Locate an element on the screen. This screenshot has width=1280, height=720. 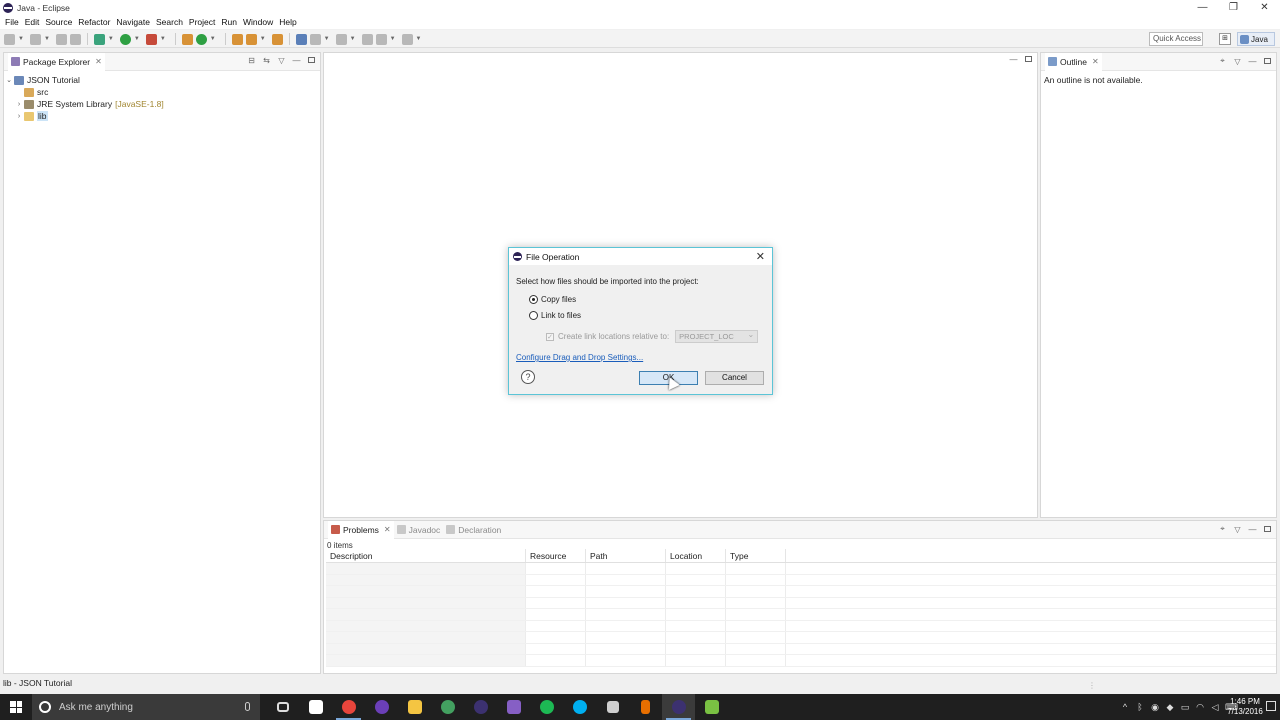
action-center-icon is located at coordinates (1271, 706).